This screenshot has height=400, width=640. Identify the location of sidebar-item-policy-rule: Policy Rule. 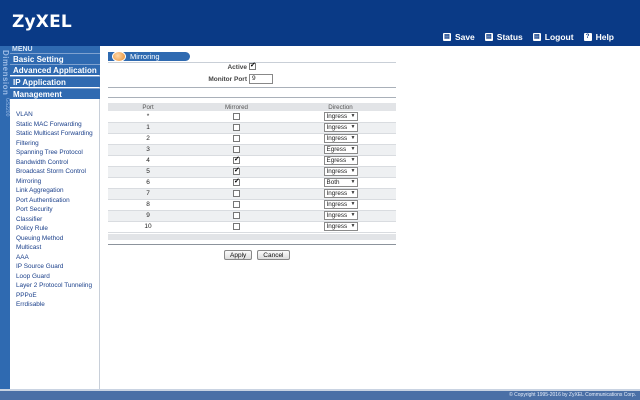
(54, 229).